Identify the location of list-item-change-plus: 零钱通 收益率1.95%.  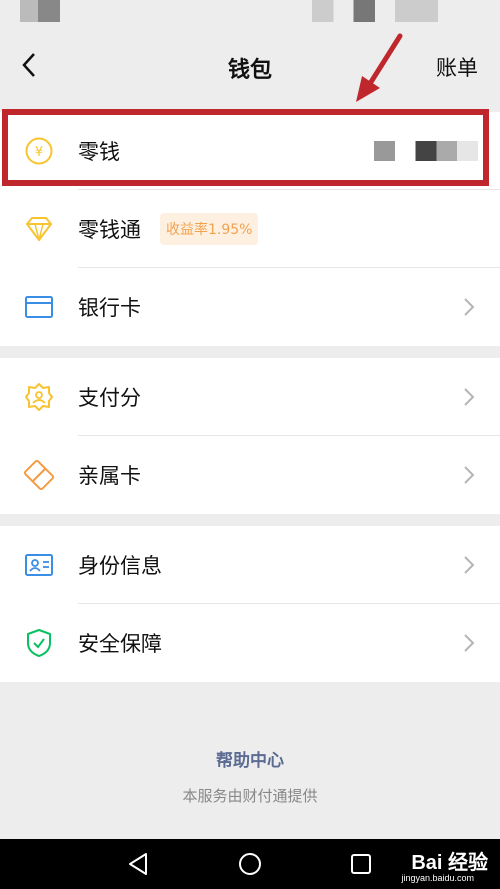
(250, 229).